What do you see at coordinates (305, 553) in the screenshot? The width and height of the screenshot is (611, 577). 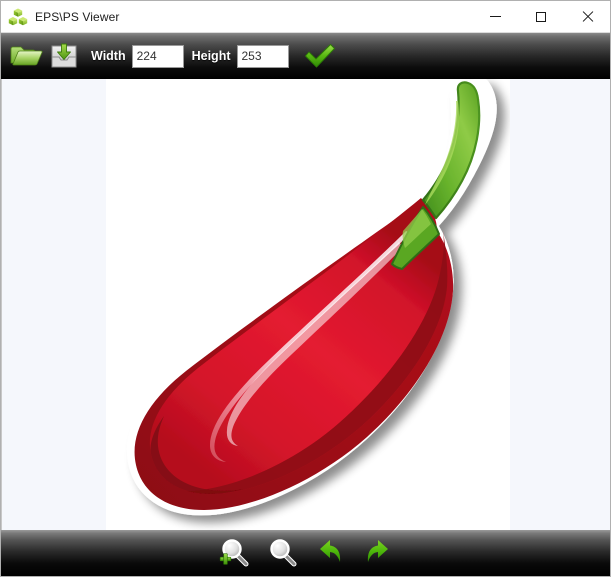 I see `bottom-toolbar` at bounding box center [305, 553].